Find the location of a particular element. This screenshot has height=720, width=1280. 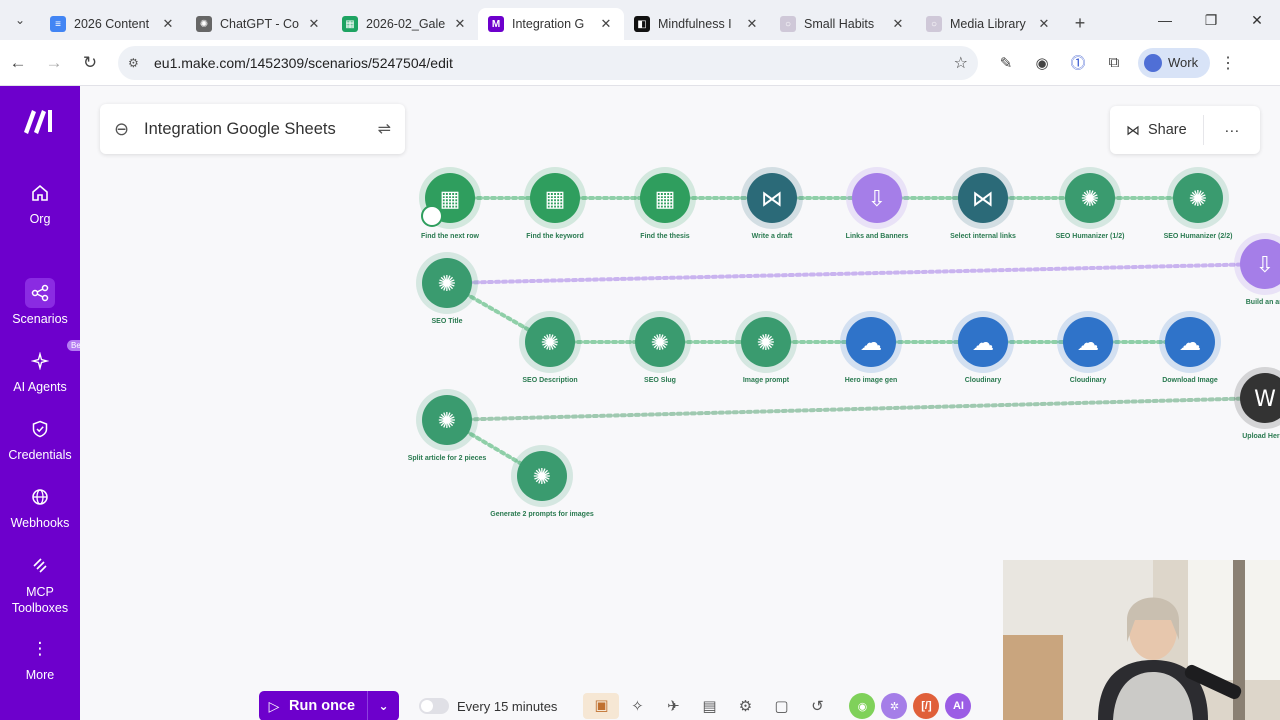

magic-wand-icon: ✧ is located at coordinates (637, 706).